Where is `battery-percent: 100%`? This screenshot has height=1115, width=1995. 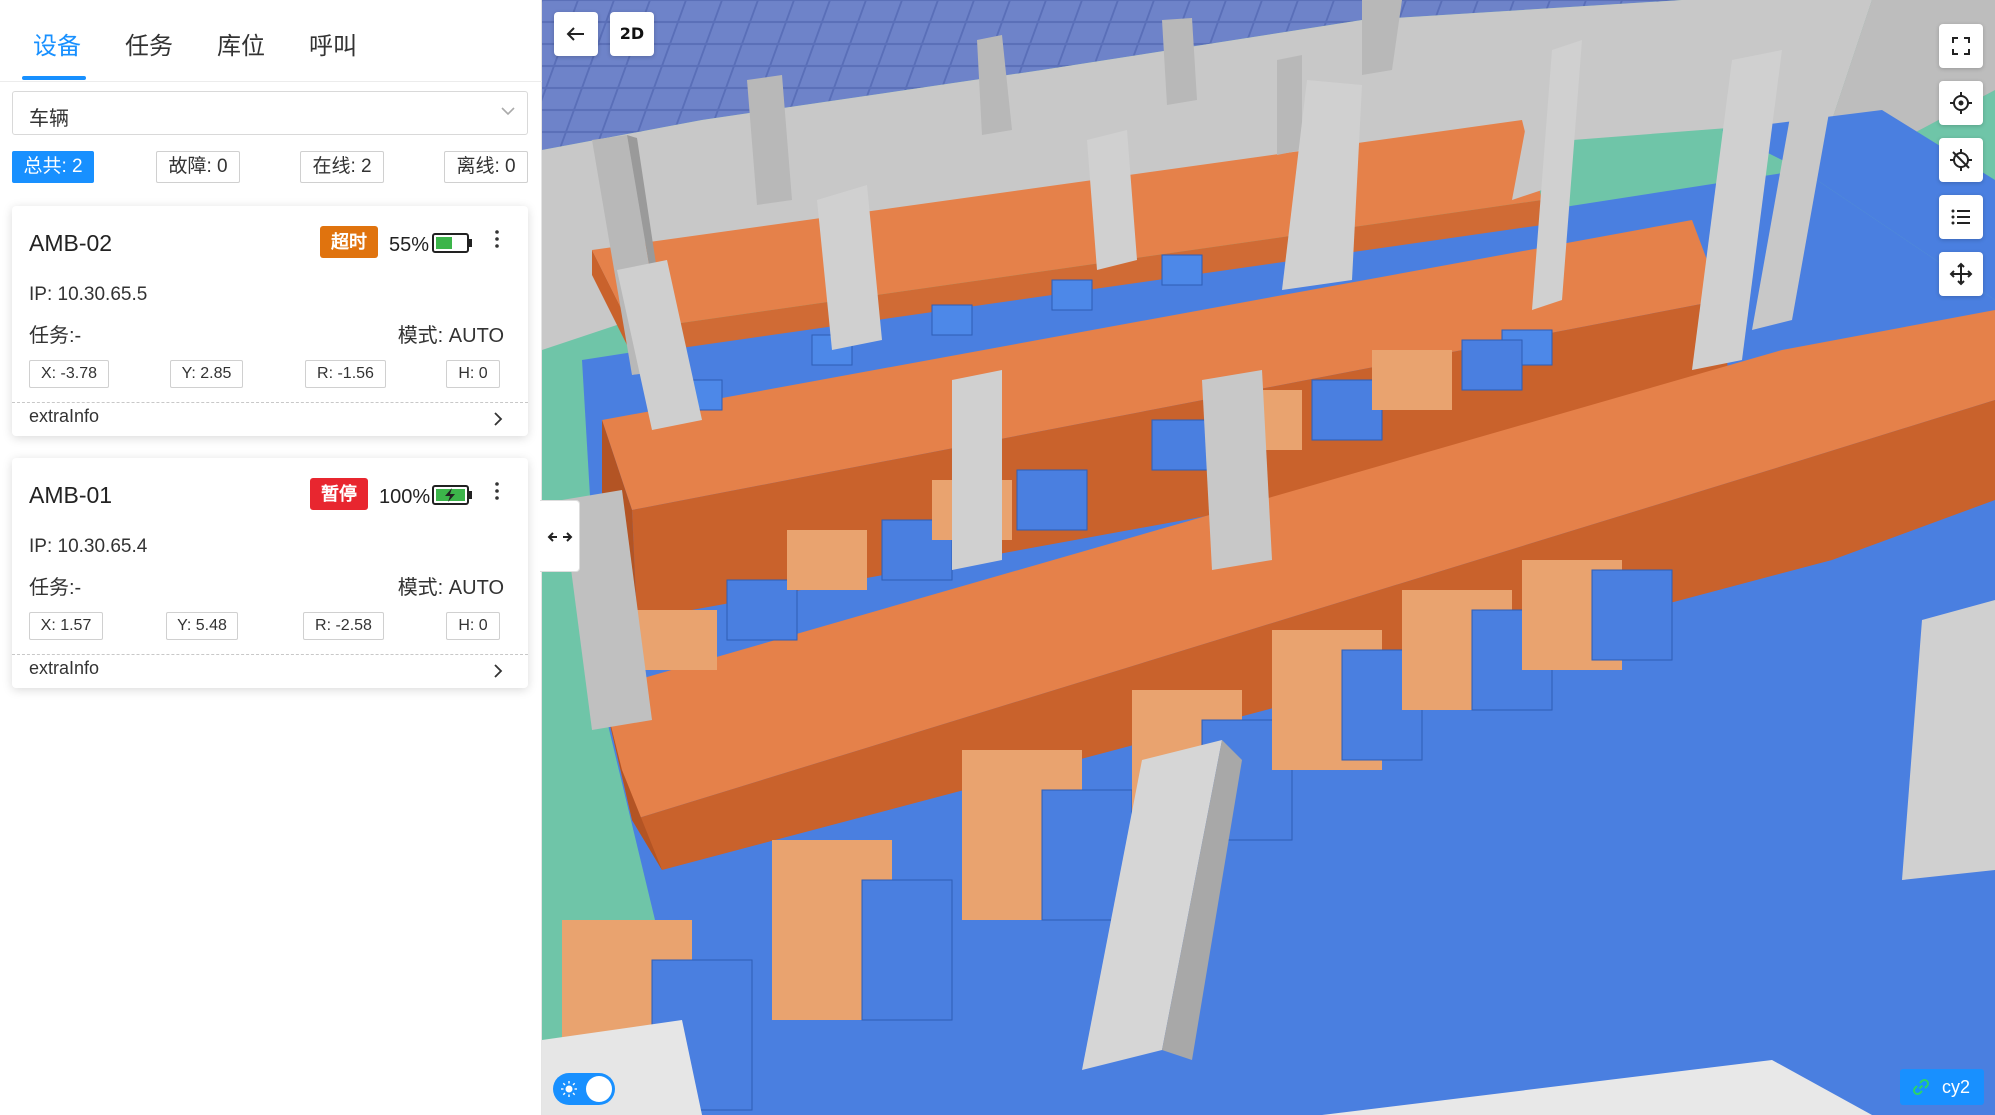
battery-percent: 100% is located at coordinates (405, 497).